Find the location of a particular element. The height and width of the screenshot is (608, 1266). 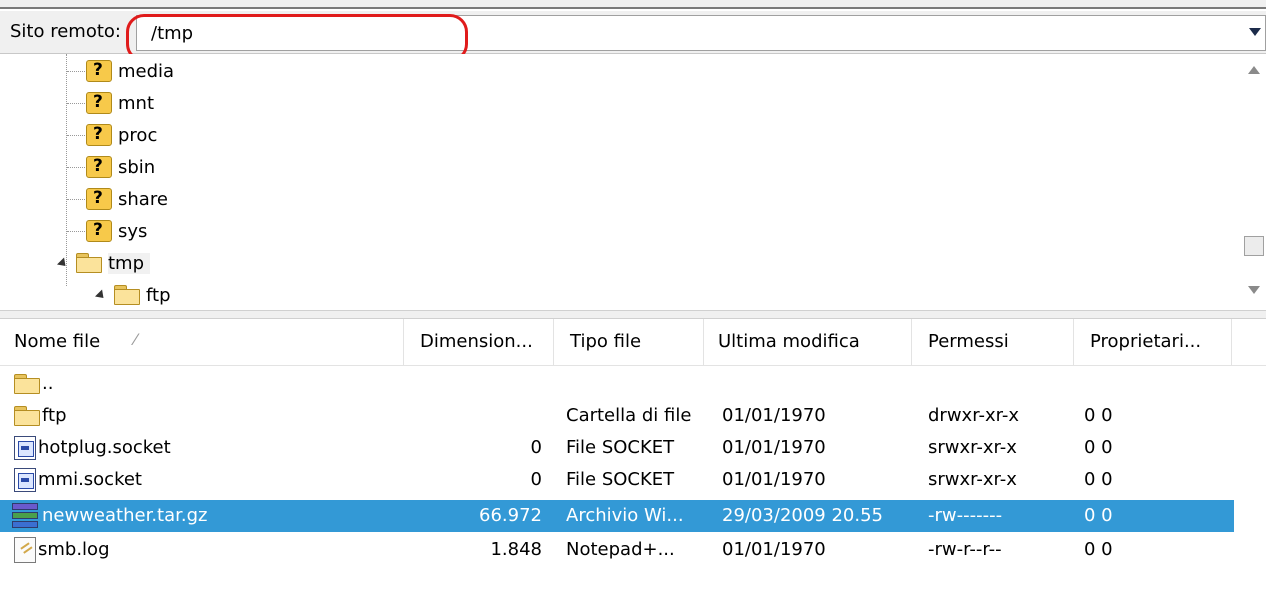

pane-splitter is located at coordinates (633, 314).